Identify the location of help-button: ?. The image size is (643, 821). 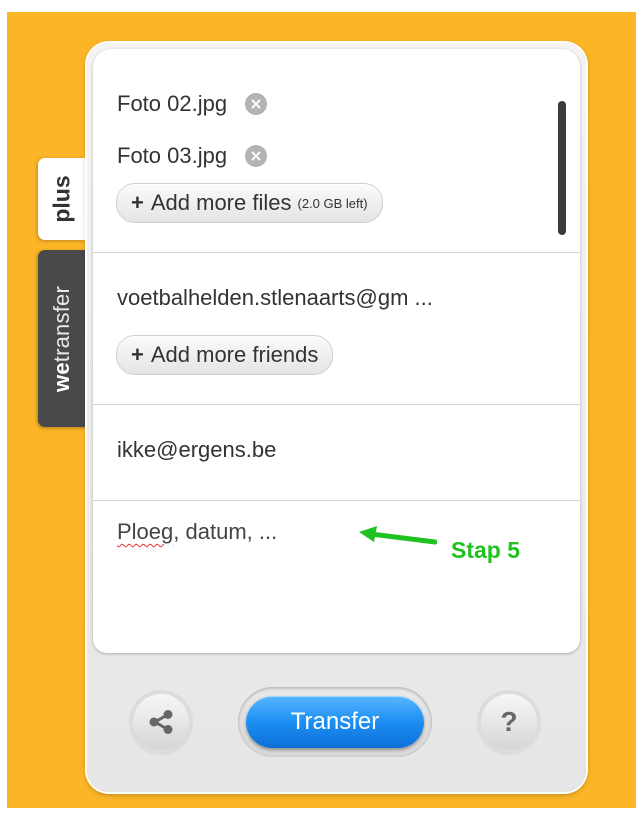
(509, 722).